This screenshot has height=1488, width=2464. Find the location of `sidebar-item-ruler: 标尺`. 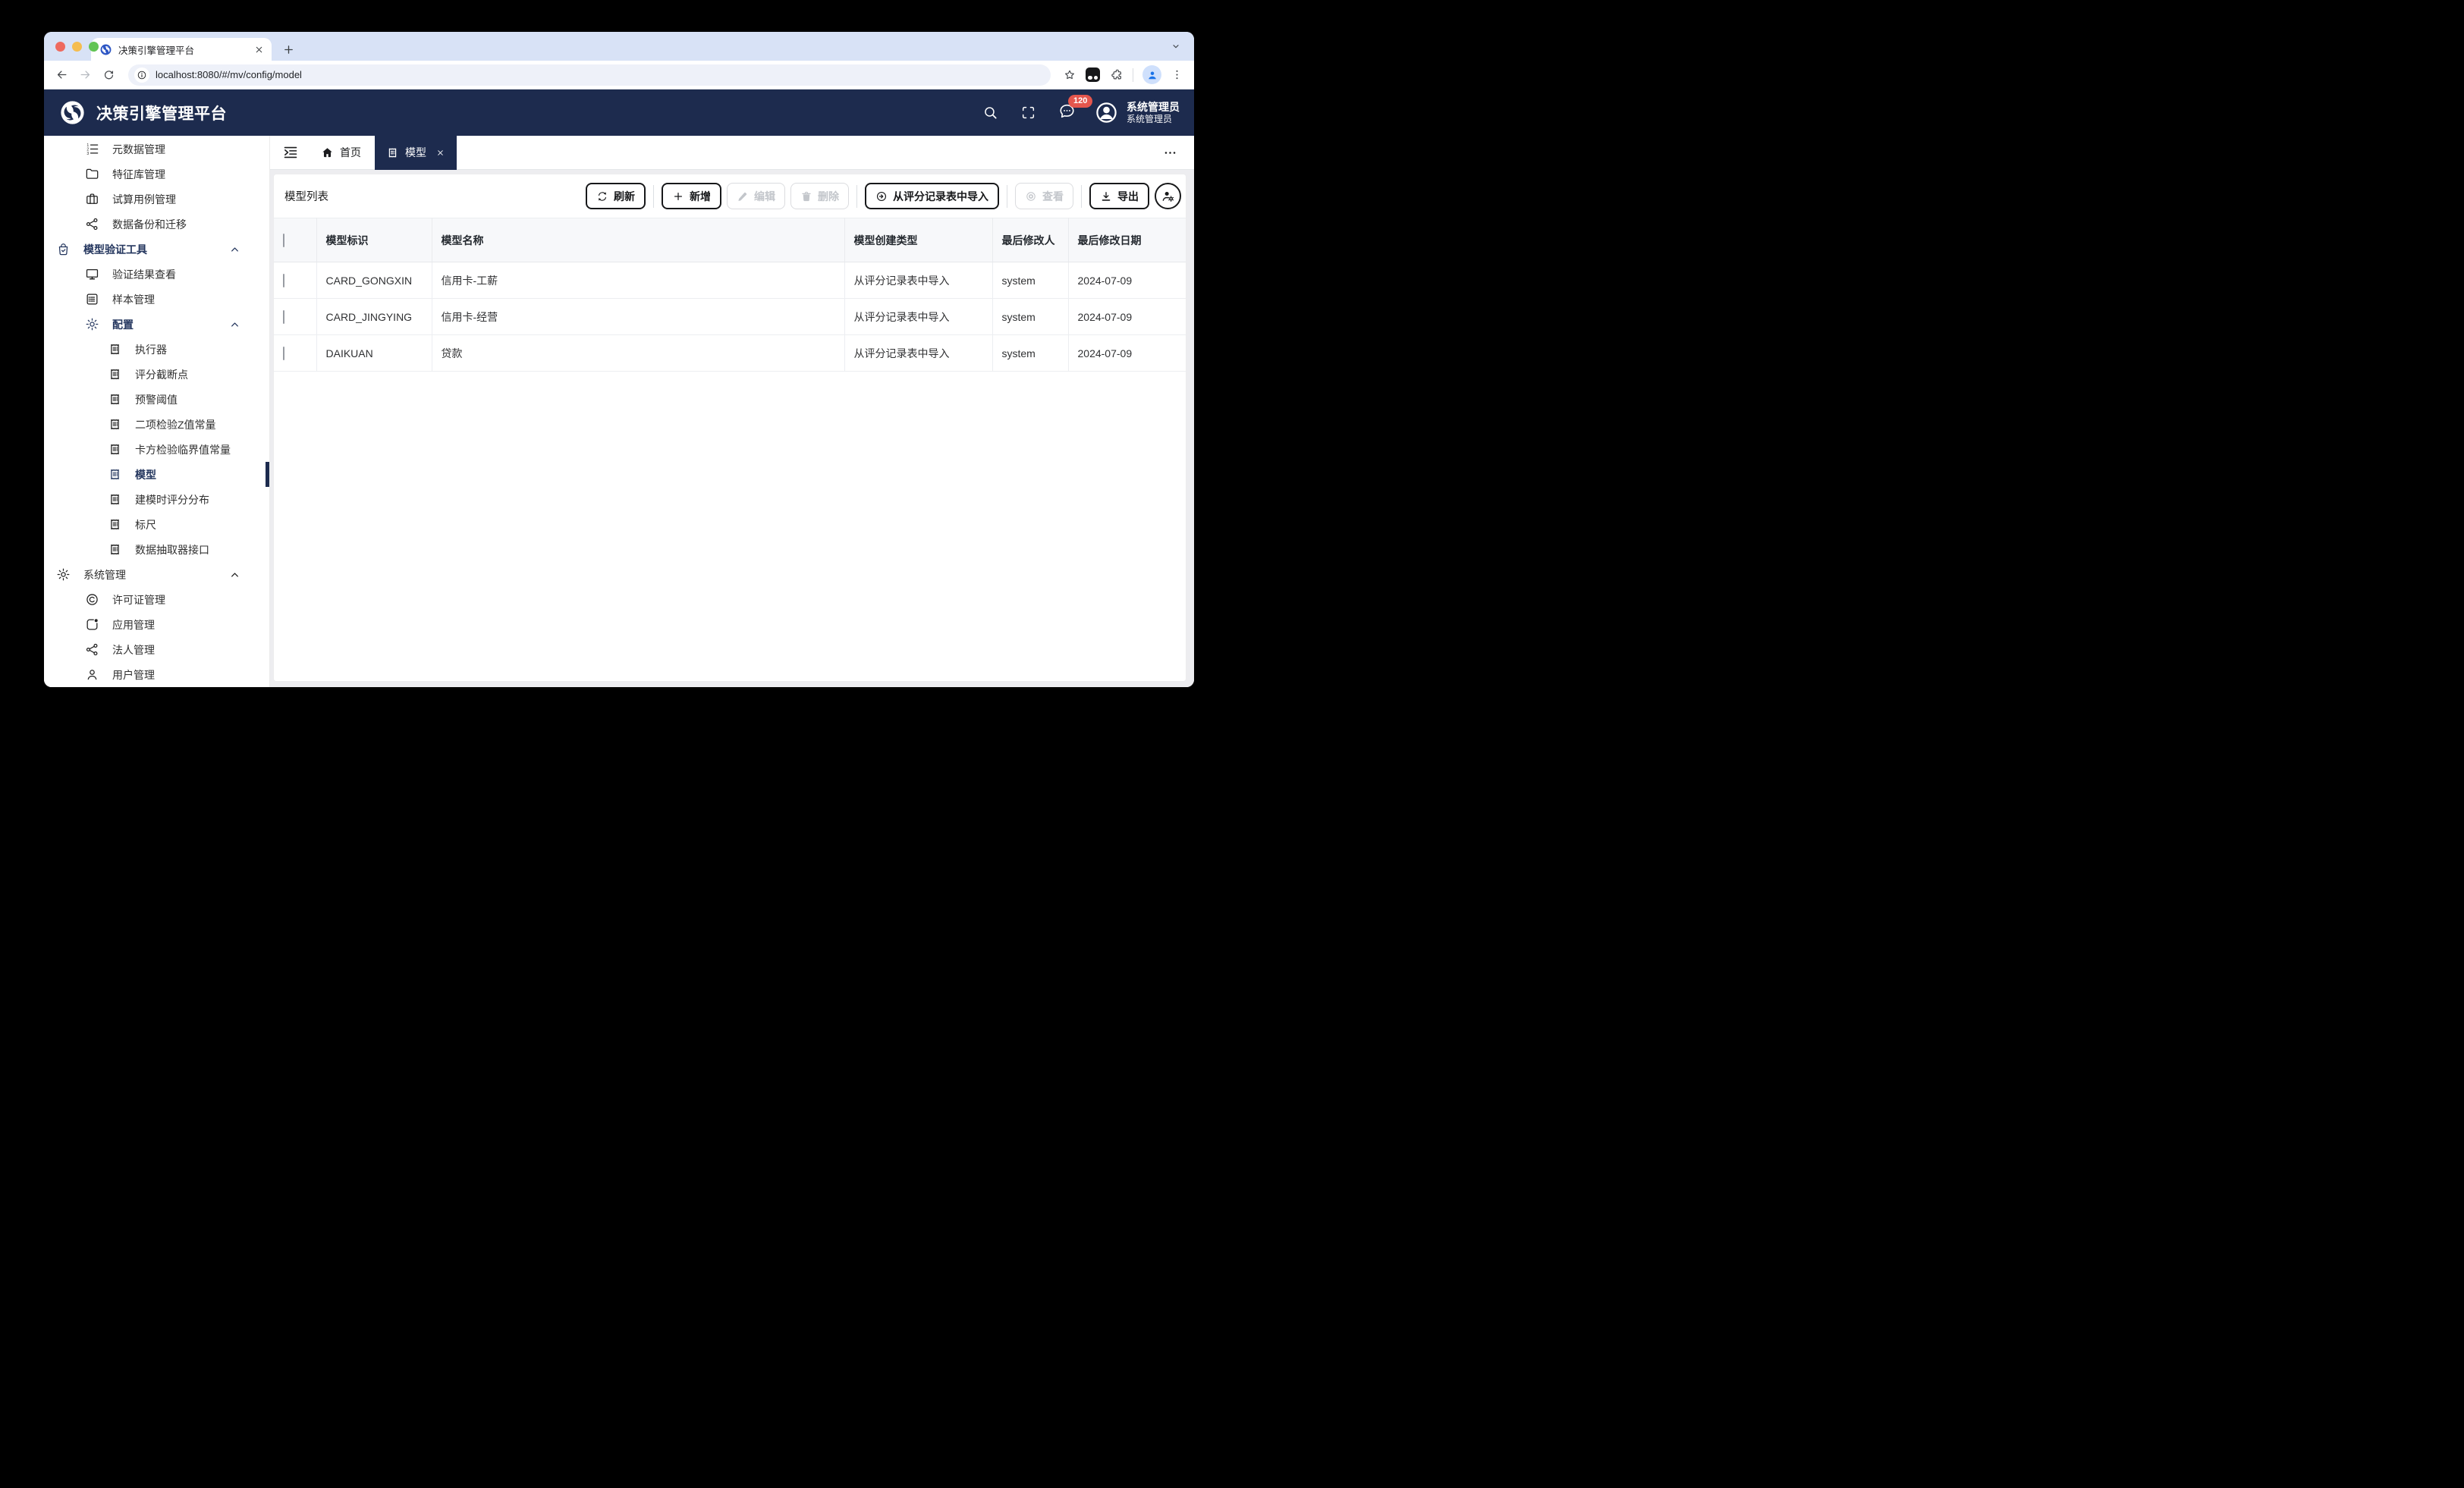

sidebar-item-ruler: 标尺 is located at coordinates (156, 524).